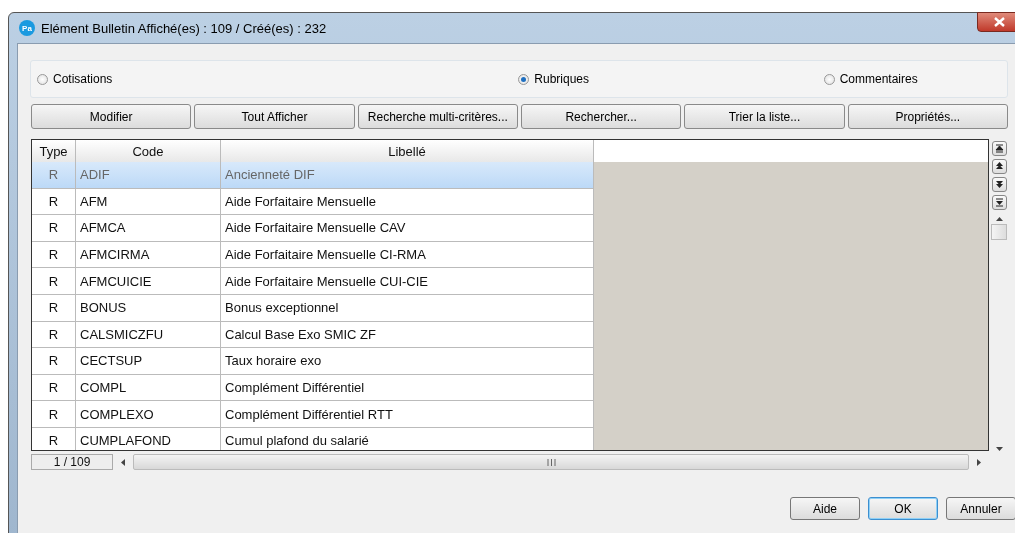  Describe the element at coordinates (407, 438) in the screenshot. I see `table-cell: Cumul plafond du salarié` at that location.